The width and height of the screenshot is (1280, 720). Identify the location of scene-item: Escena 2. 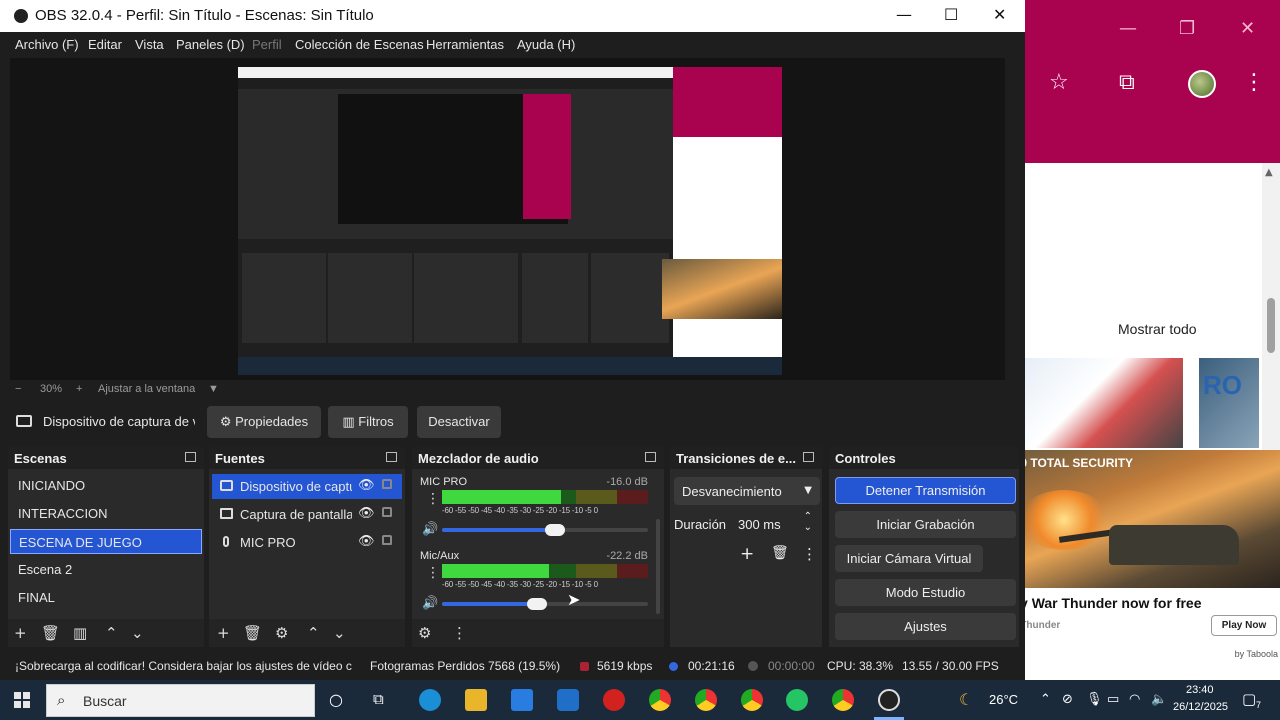
(106, 569).